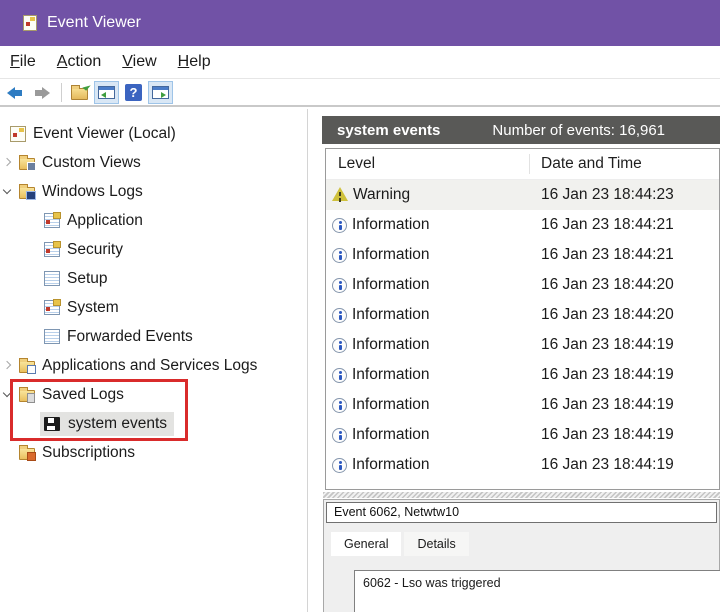  I want to click on menubar: File Action View Help, so click(360, 62).